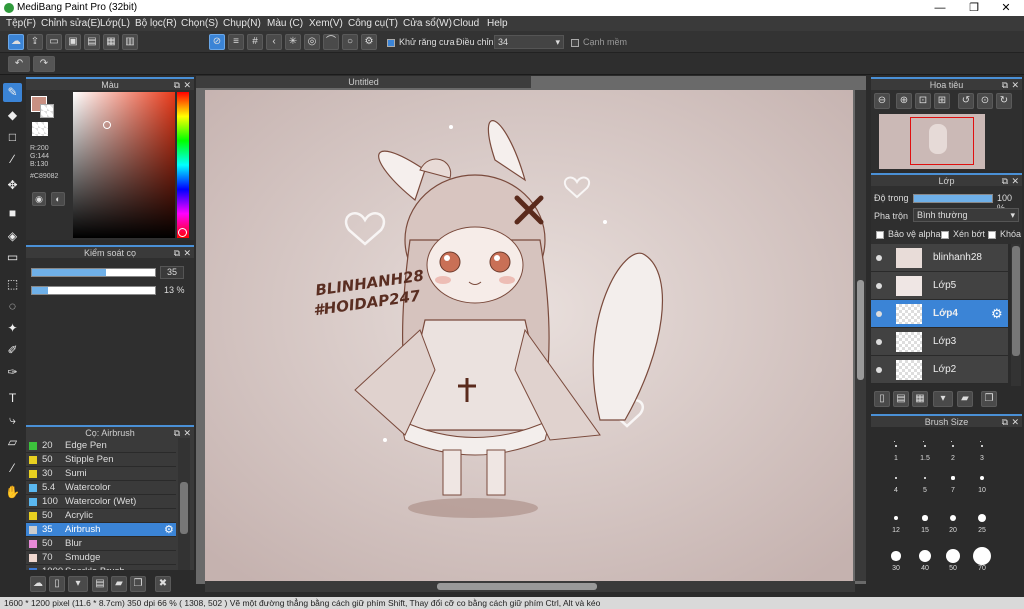 Image resolution: width=1024 pixels, height=609 pixels. What do you see at coordinates (101, 488) in the screenshot?
I see `brush-list-item: 5.4 Watercolor` at bounding box center [101, 488].